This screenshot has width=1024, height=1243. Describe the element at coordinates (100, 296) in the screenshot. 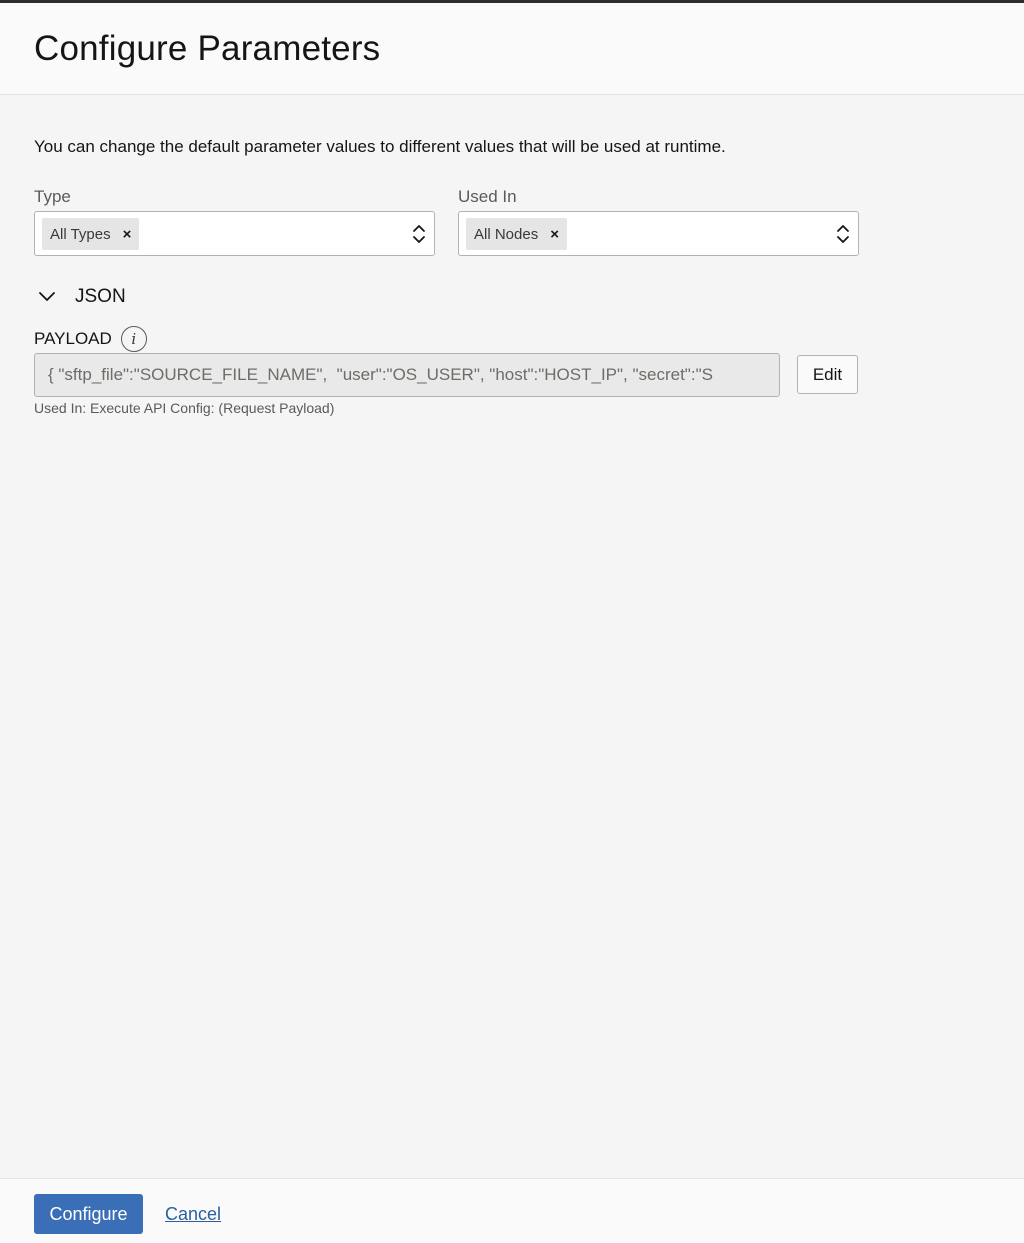

I see `json-section-title: JSON` at that location.